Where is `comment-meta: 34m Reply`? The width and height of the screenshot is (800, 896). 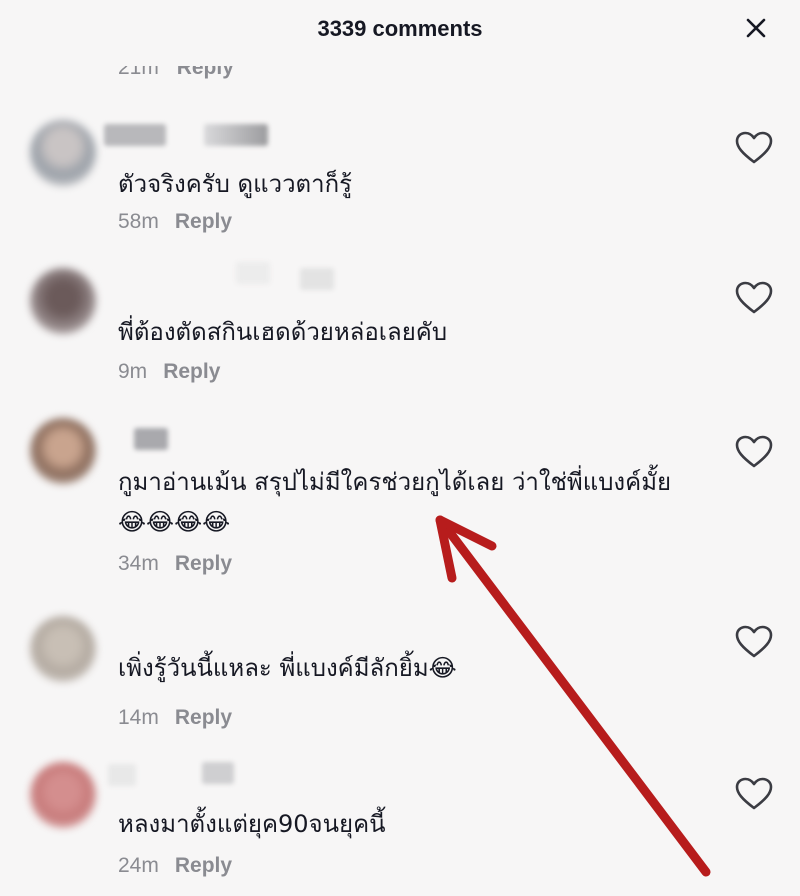 comment-meta: 34m Reply is located at coordinates (175, 564).